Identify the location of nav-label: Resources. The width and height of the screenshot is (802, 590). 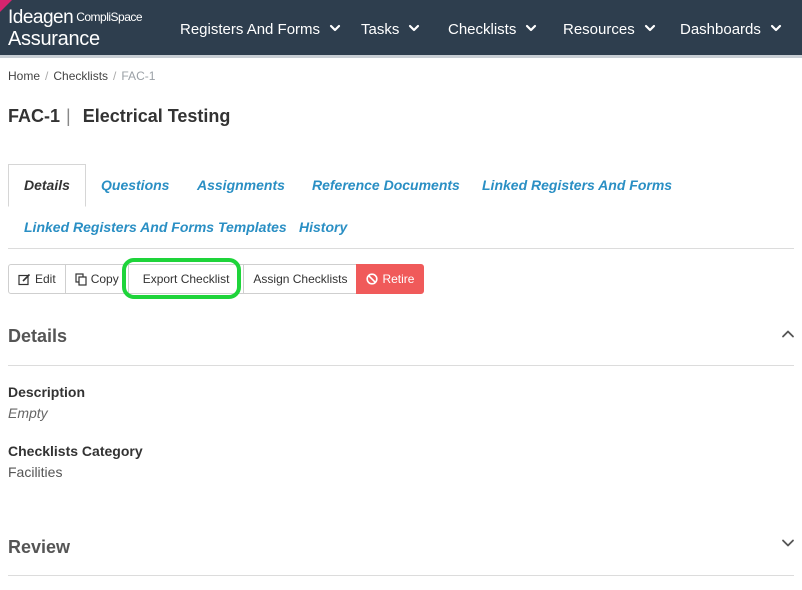
(599, 29).